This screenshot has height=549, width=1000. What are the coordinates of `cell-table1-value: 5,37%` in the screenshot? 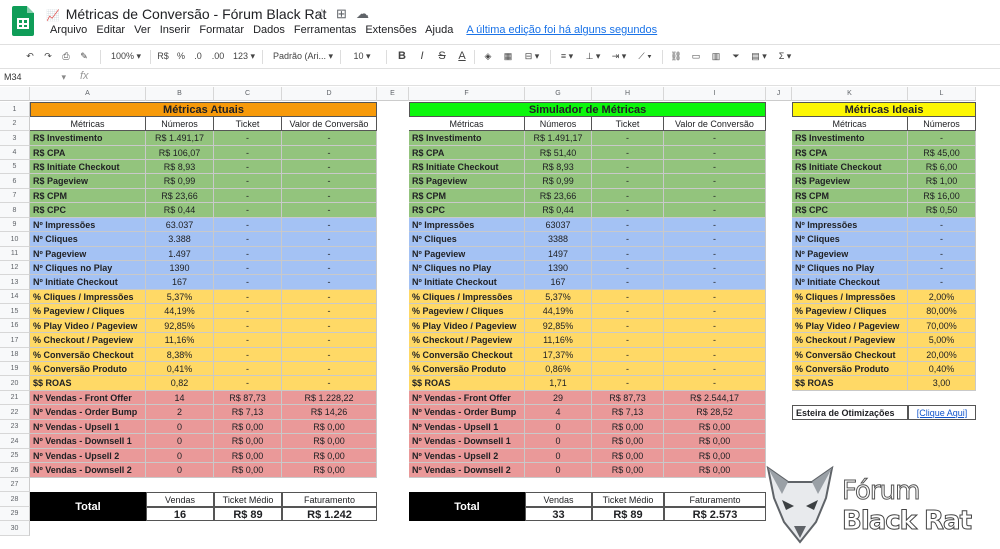 It's located at (180, 297).